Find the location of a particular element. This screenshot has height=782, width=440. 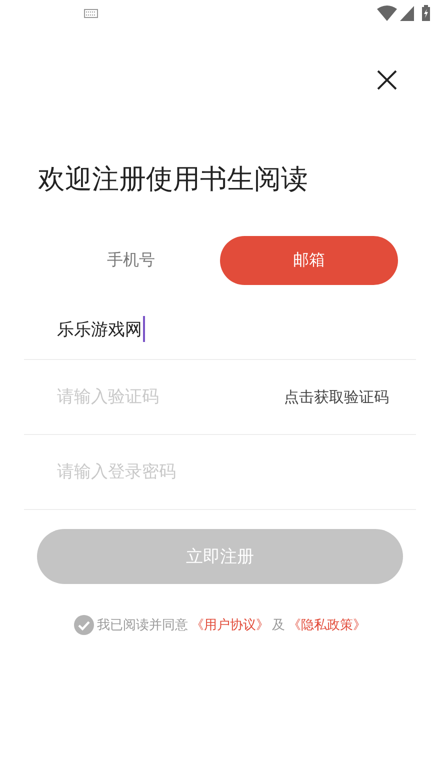

page-title: 欢迎注册使用书生阅读 is located at coordinates (172, 180).